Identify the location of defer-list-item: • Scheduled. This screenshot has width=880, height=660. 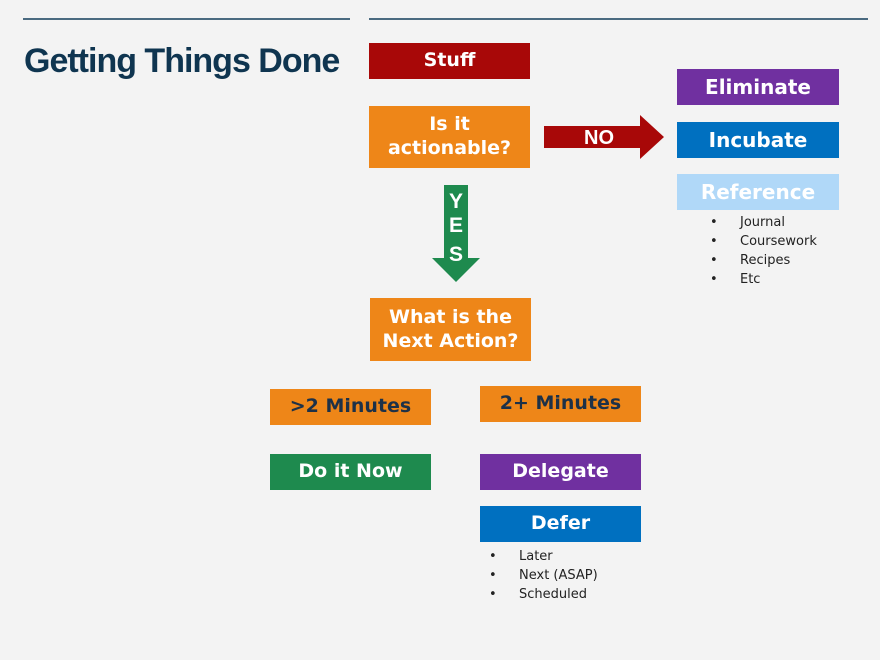
(543, 594).